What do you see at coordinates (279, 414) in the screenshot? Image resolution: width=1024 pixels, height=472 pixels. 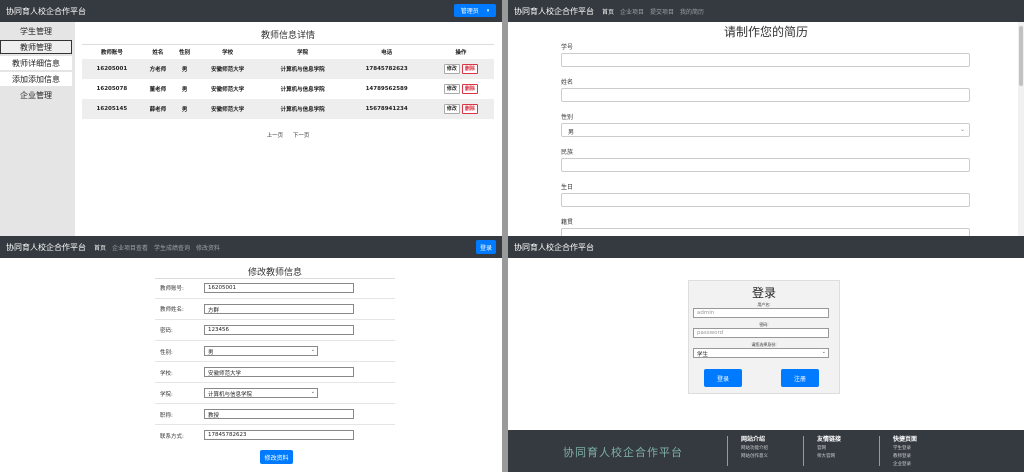 I see `title-input: 教授` at bounding box center [279, 414].